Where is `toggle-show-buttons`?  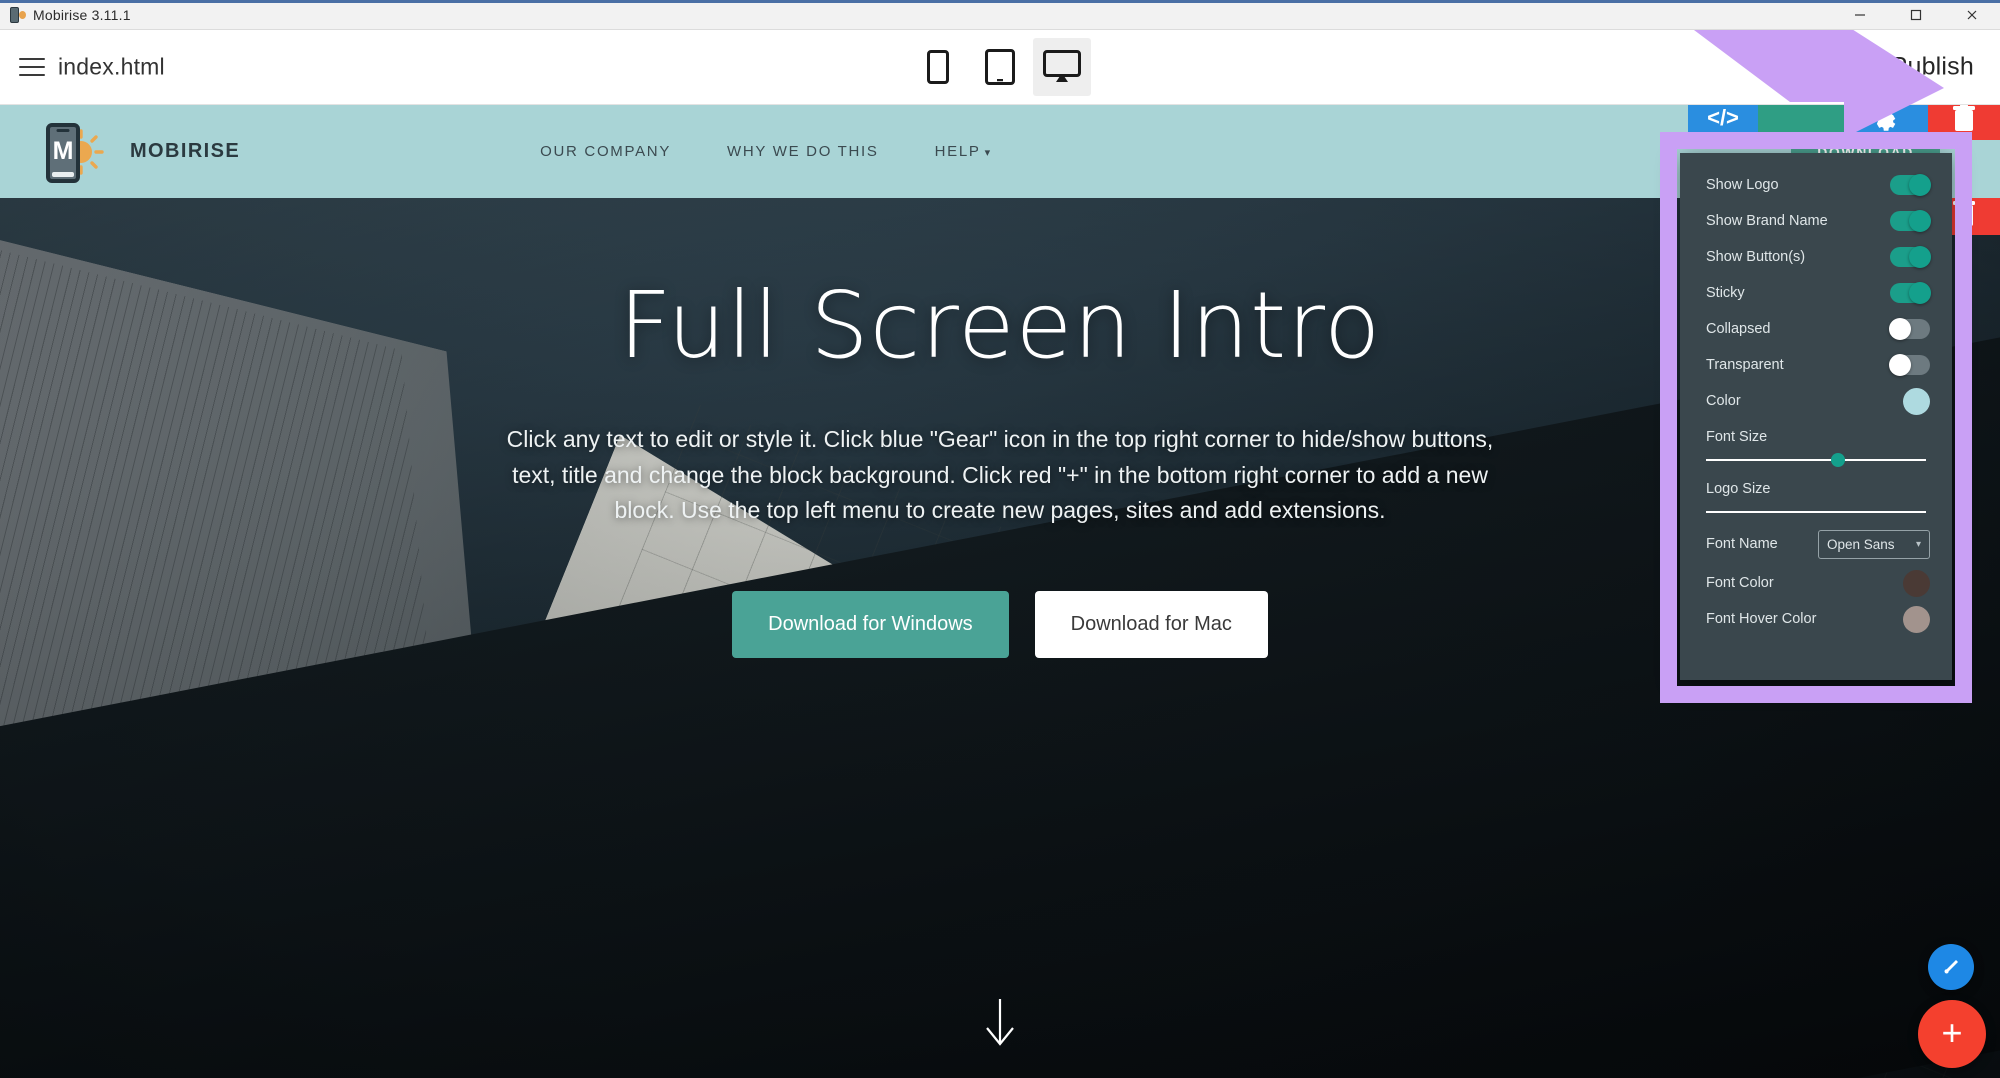
toggle-show-buttons is located at coordinates (1910, 257).